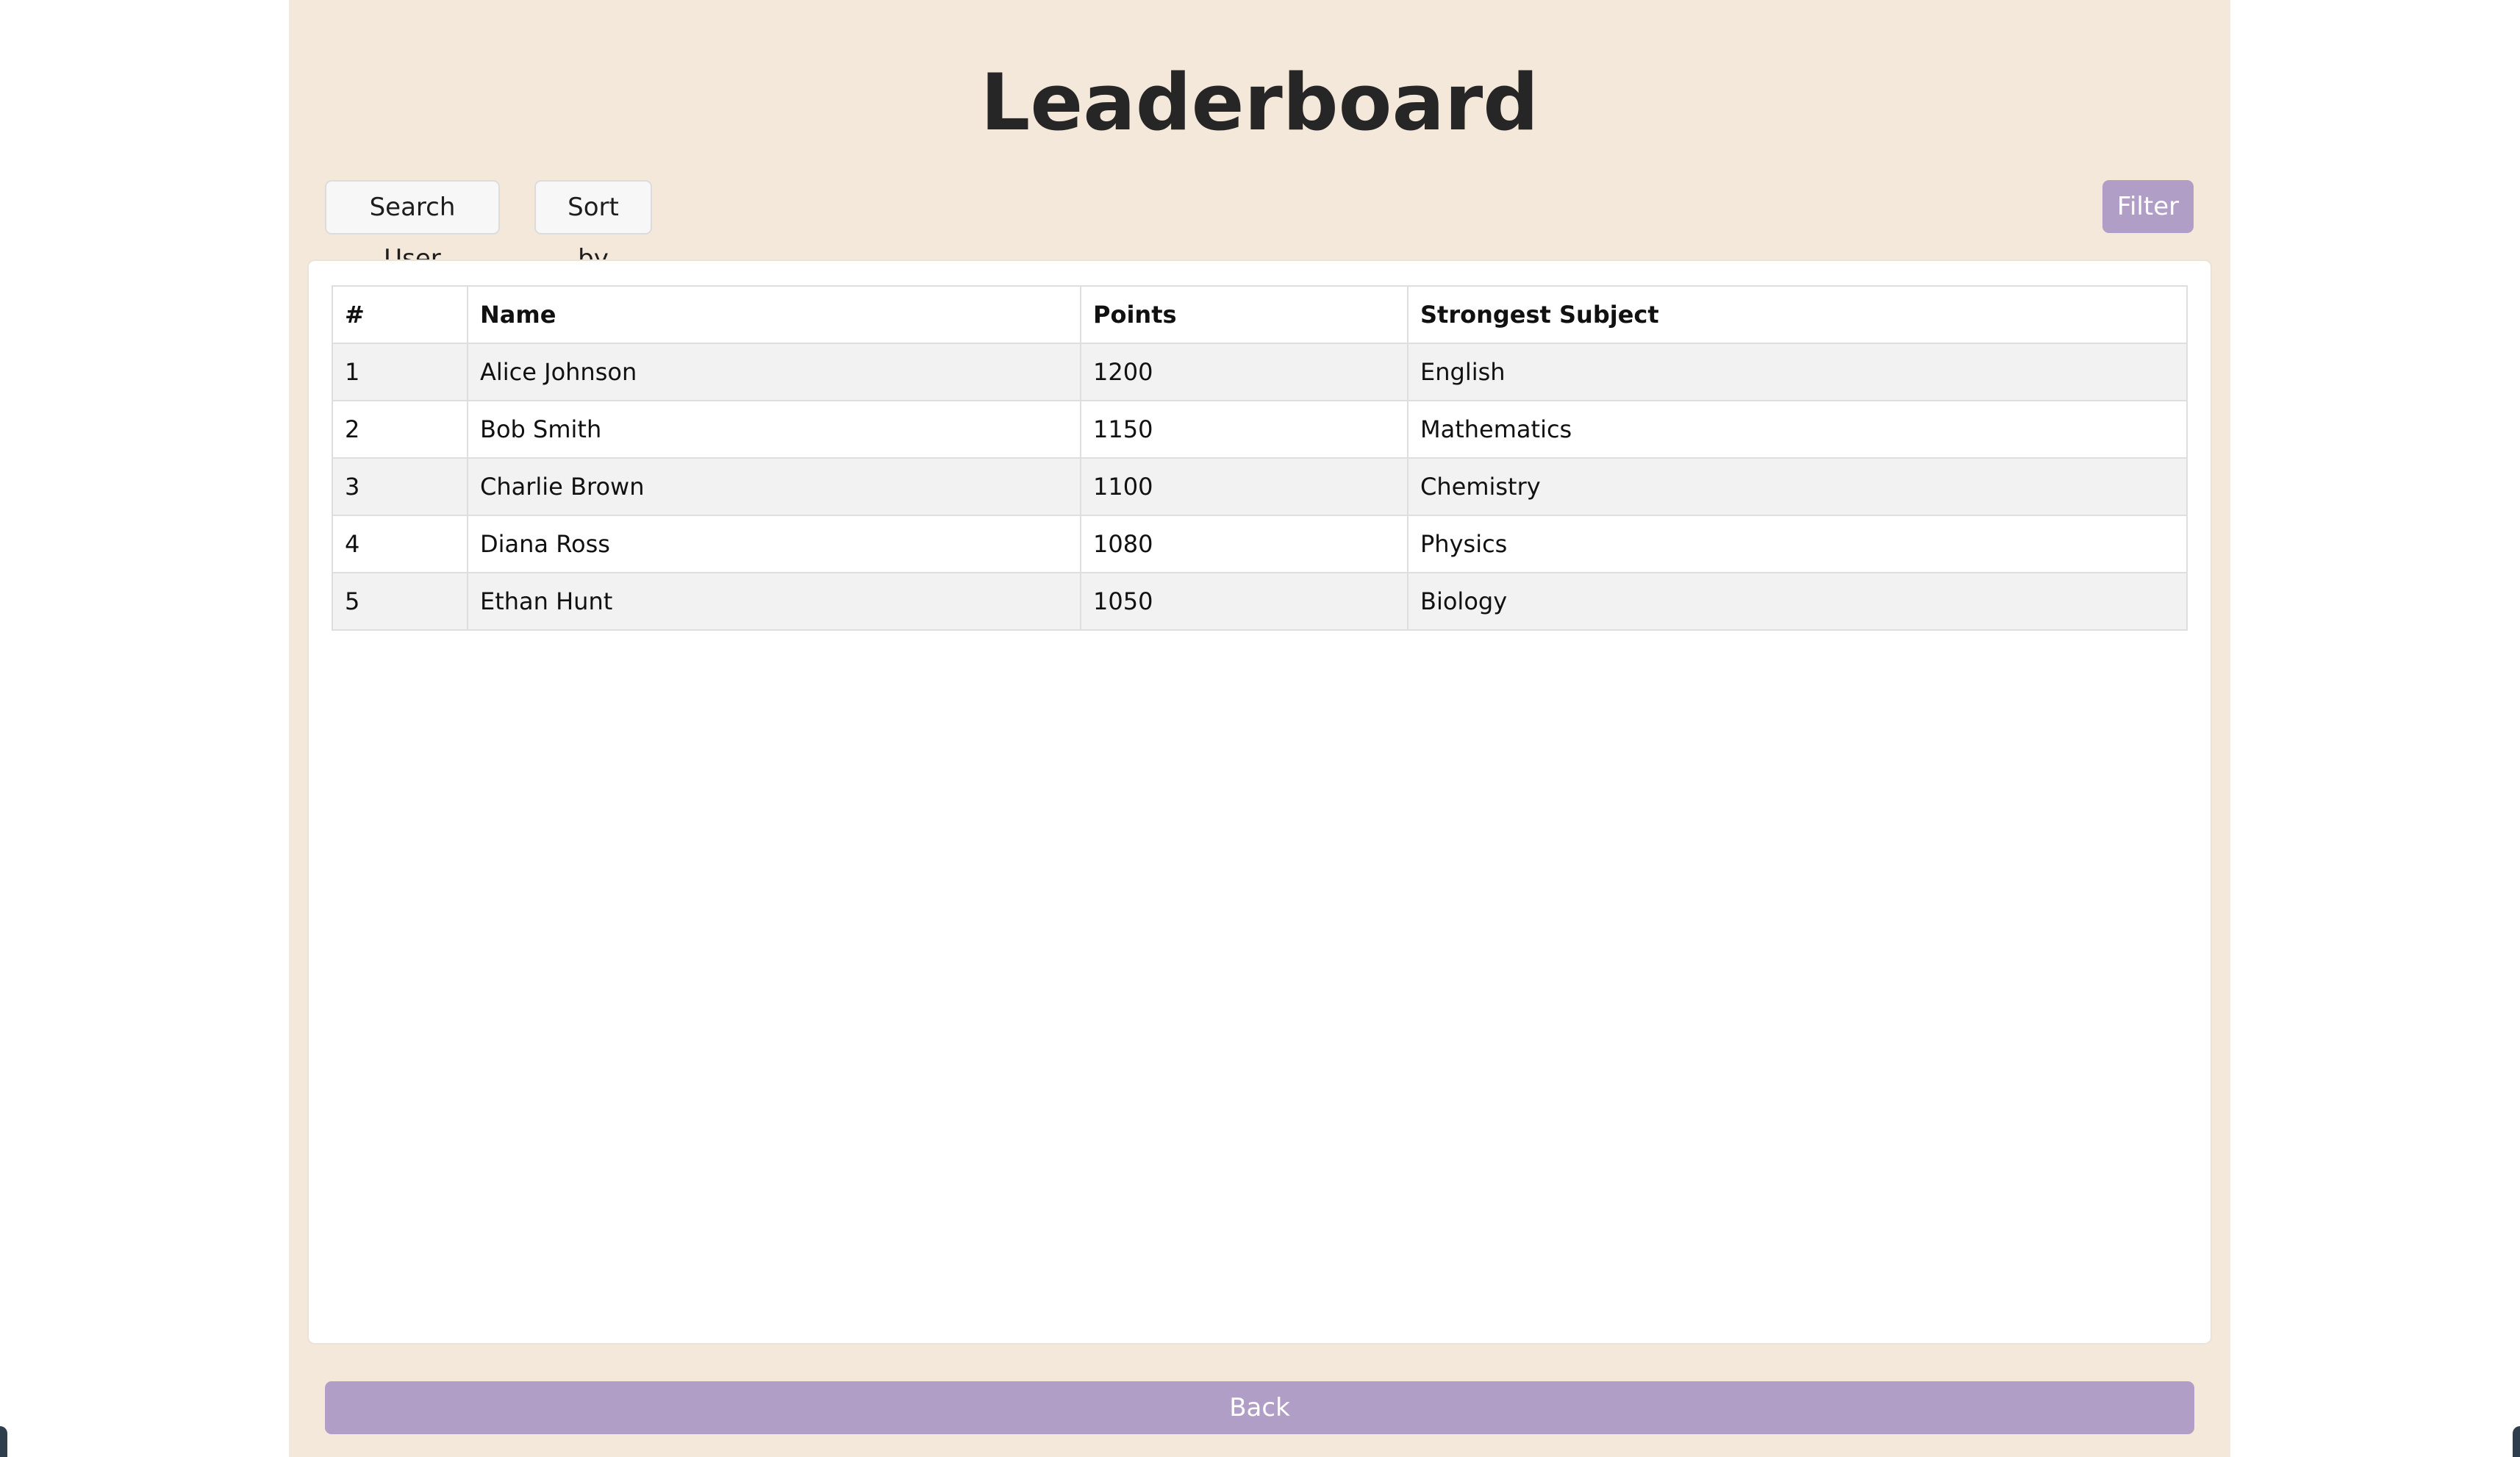 The width and height of the screenshot is (2520, 1457). Describe the element at coordinates (1797, 486) in the screenshot. I see `cell-subject: Chemistry` at that location.